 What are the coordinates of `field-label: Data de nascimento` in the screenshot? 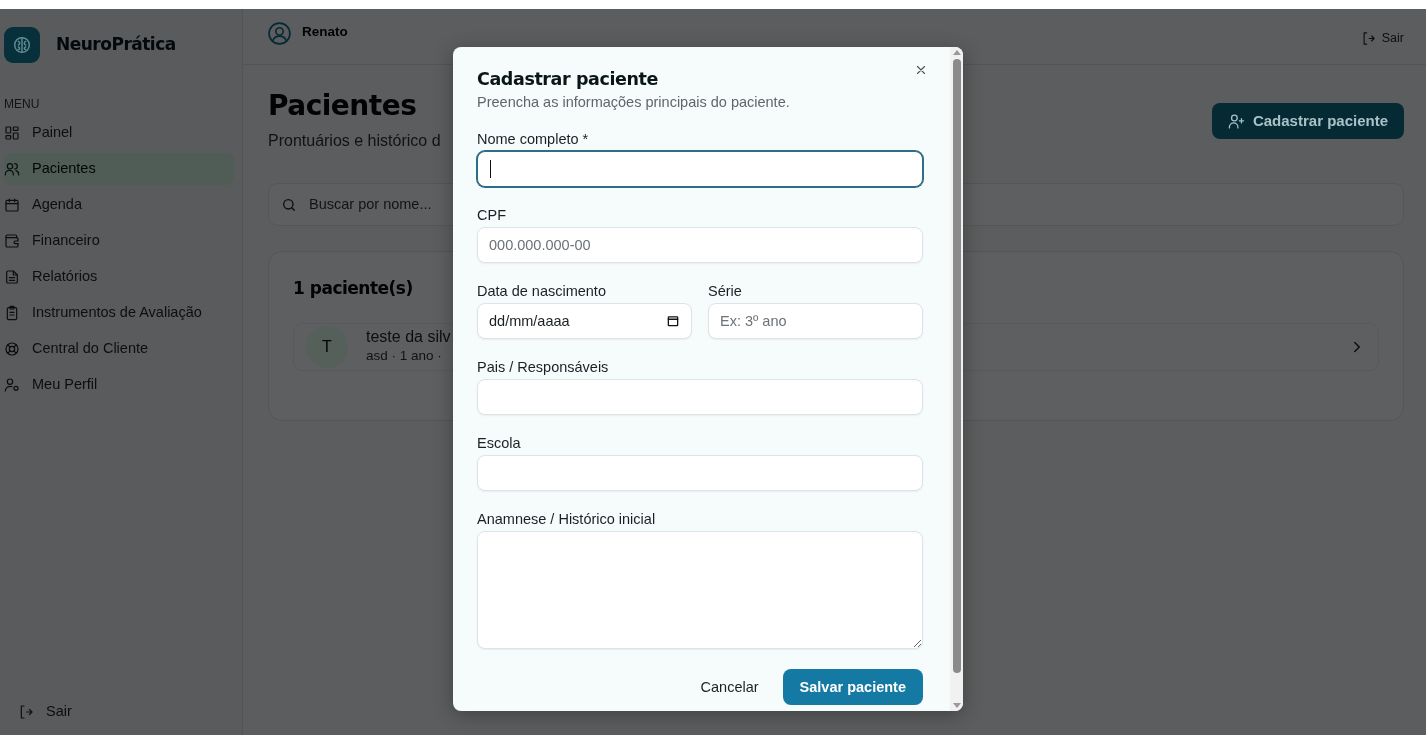 It's located at (542, 292).